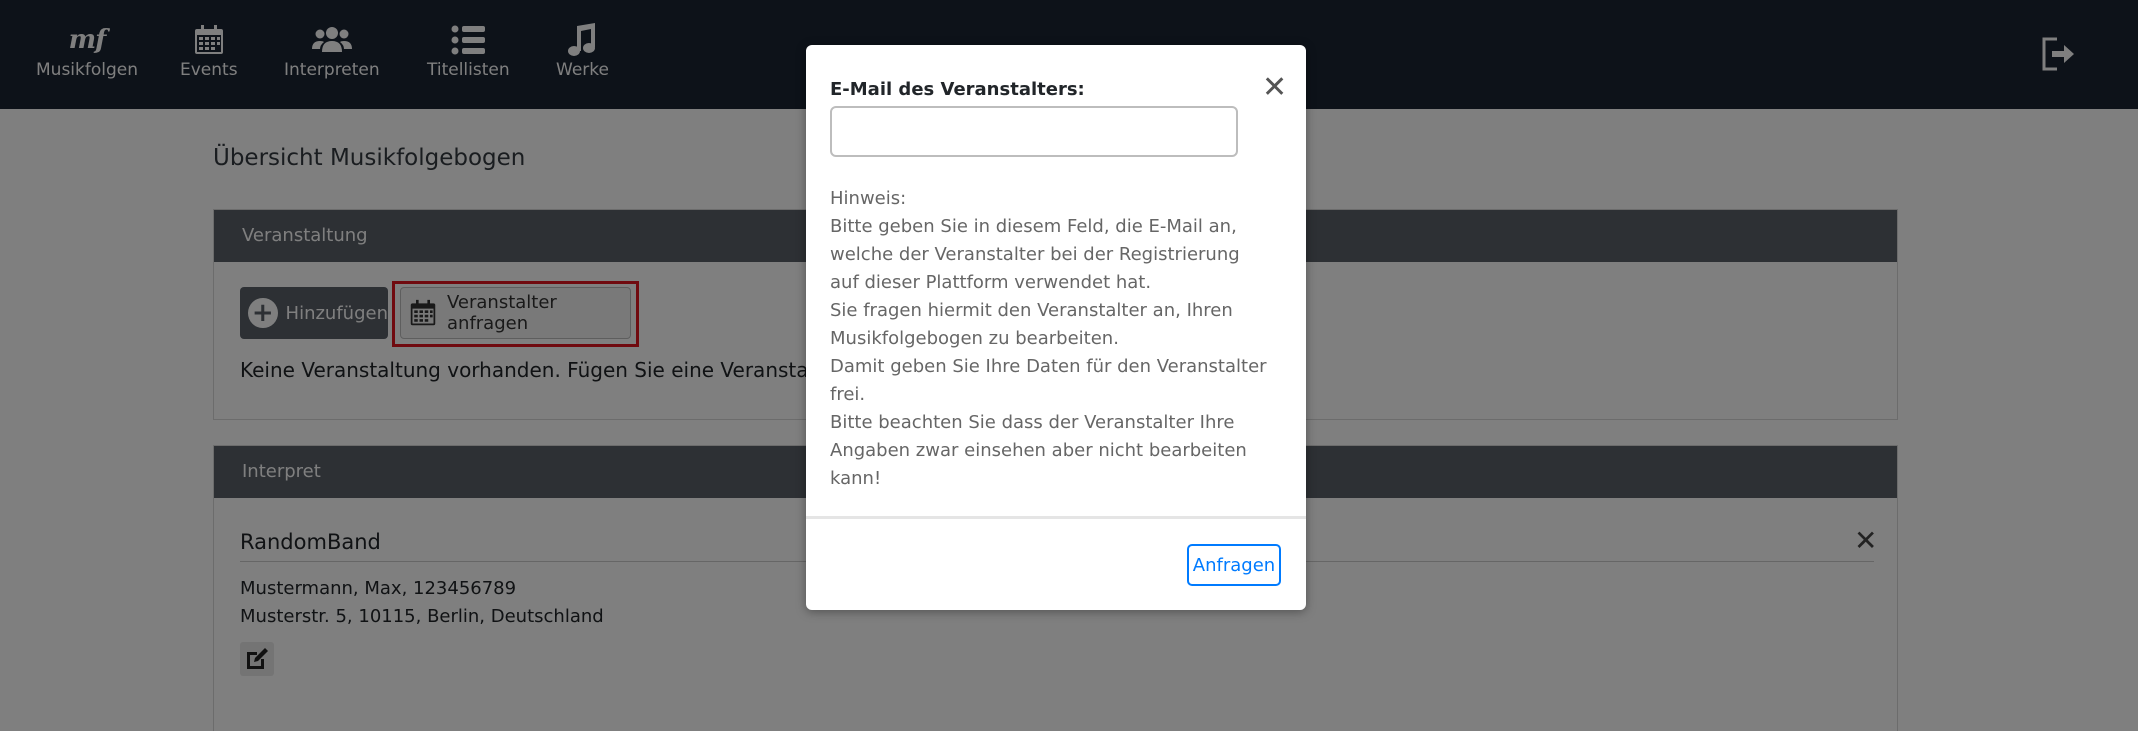 The width and height of the screenshot is (2138, 731). Describe the element at coordinates (974, 338) in the screenshot. I see `hint-line: Musikfolgebogen zu bearbeiten.` at that location.